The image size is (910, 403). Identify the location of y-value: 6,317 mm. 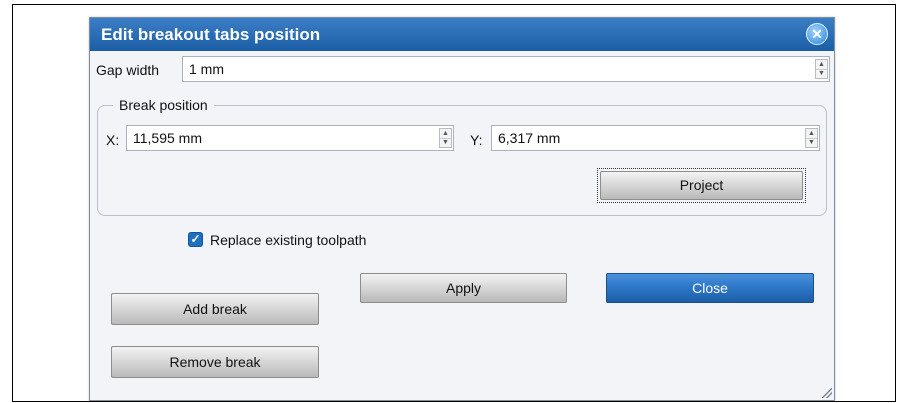
(529, 138).